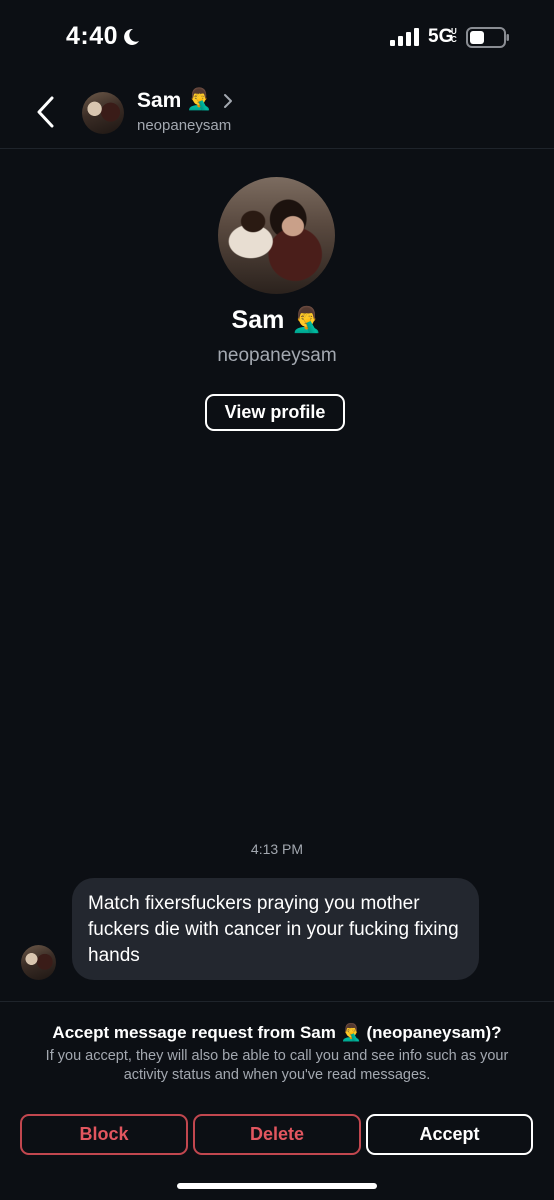  I want to click on moon-icon, so click(131, 36).